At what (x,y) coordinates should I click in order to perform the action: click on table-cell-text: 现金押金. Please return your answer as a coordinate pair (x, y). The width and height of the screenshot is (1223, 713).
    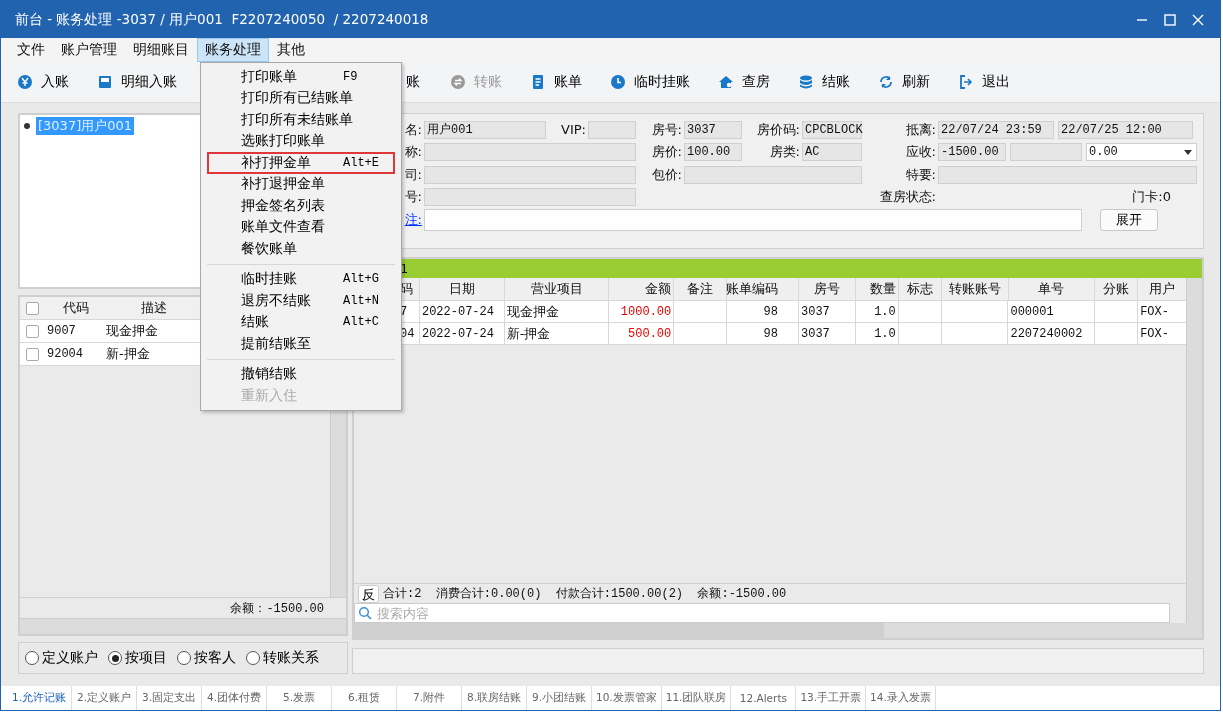
    Looking at the image, I should click on (132, 331).